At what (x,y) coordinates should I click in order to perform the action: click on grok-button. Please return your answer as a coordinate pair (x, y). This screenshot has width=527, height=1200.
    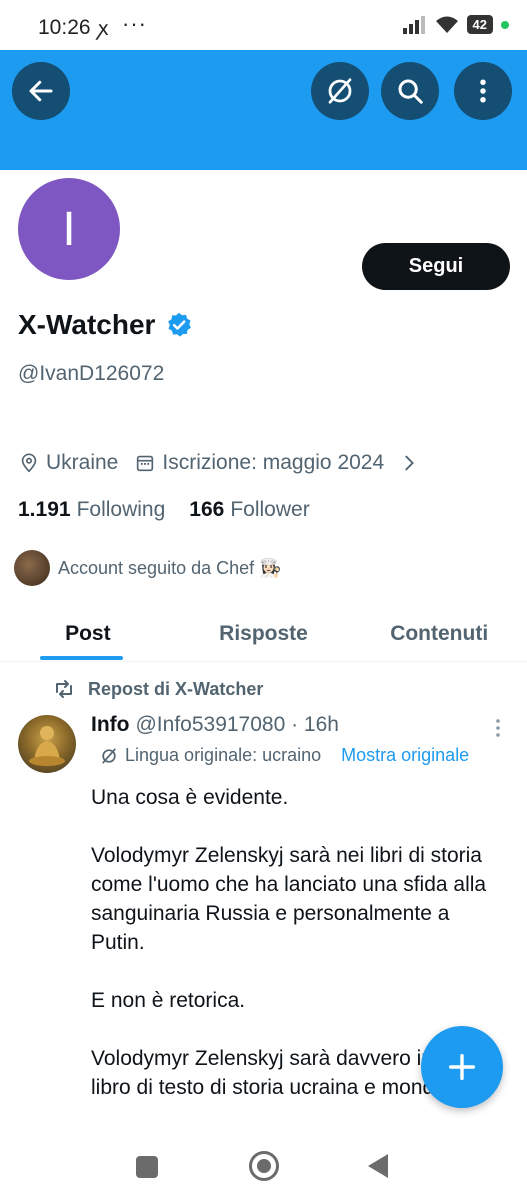
    Looking at the image, I should click on (340, 91).